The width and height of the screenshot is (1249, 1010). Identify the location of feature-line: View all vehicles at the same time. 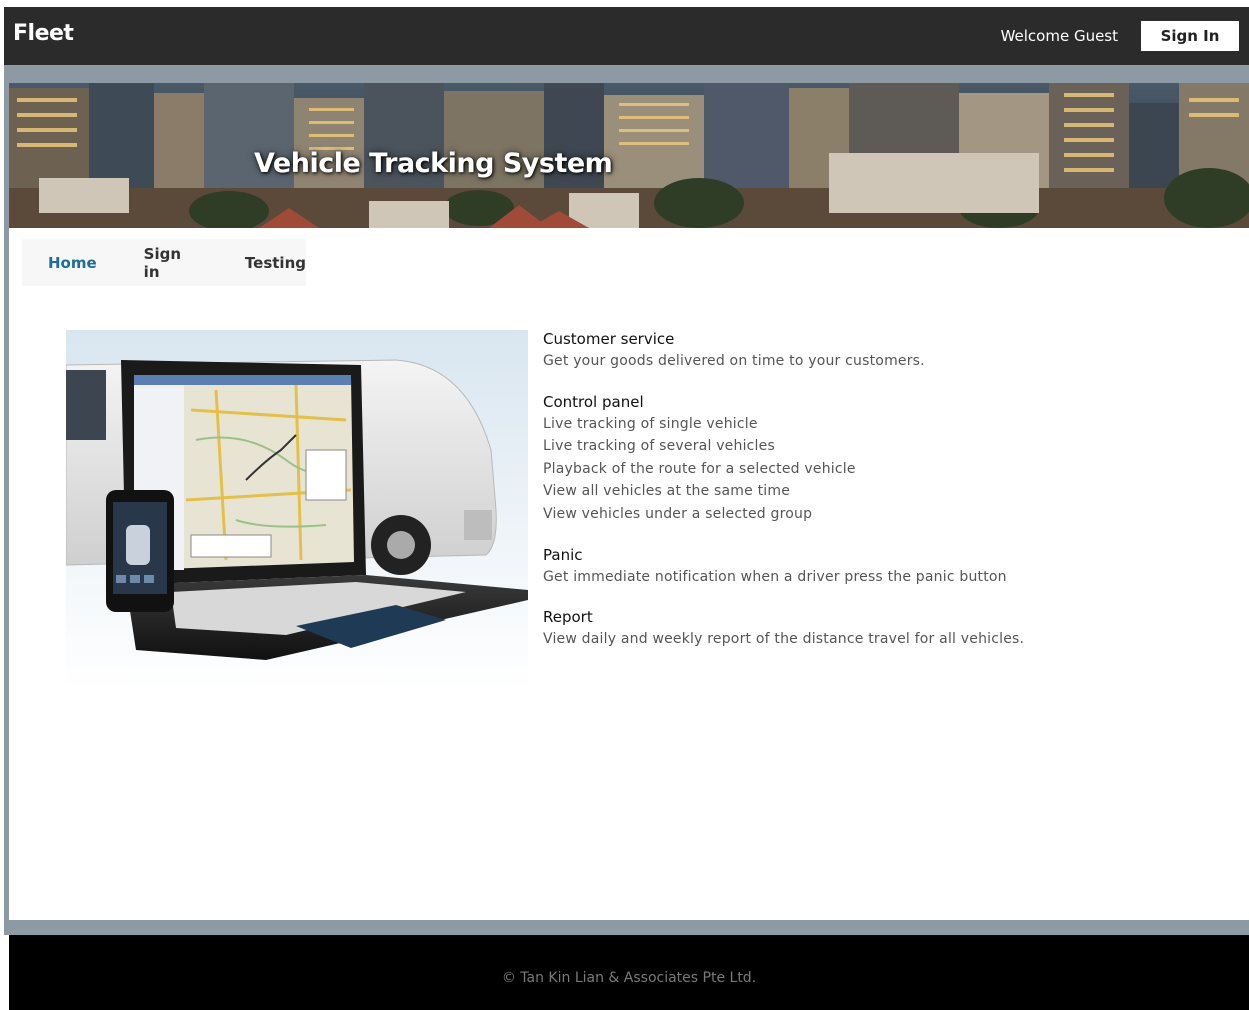
(667, 491).